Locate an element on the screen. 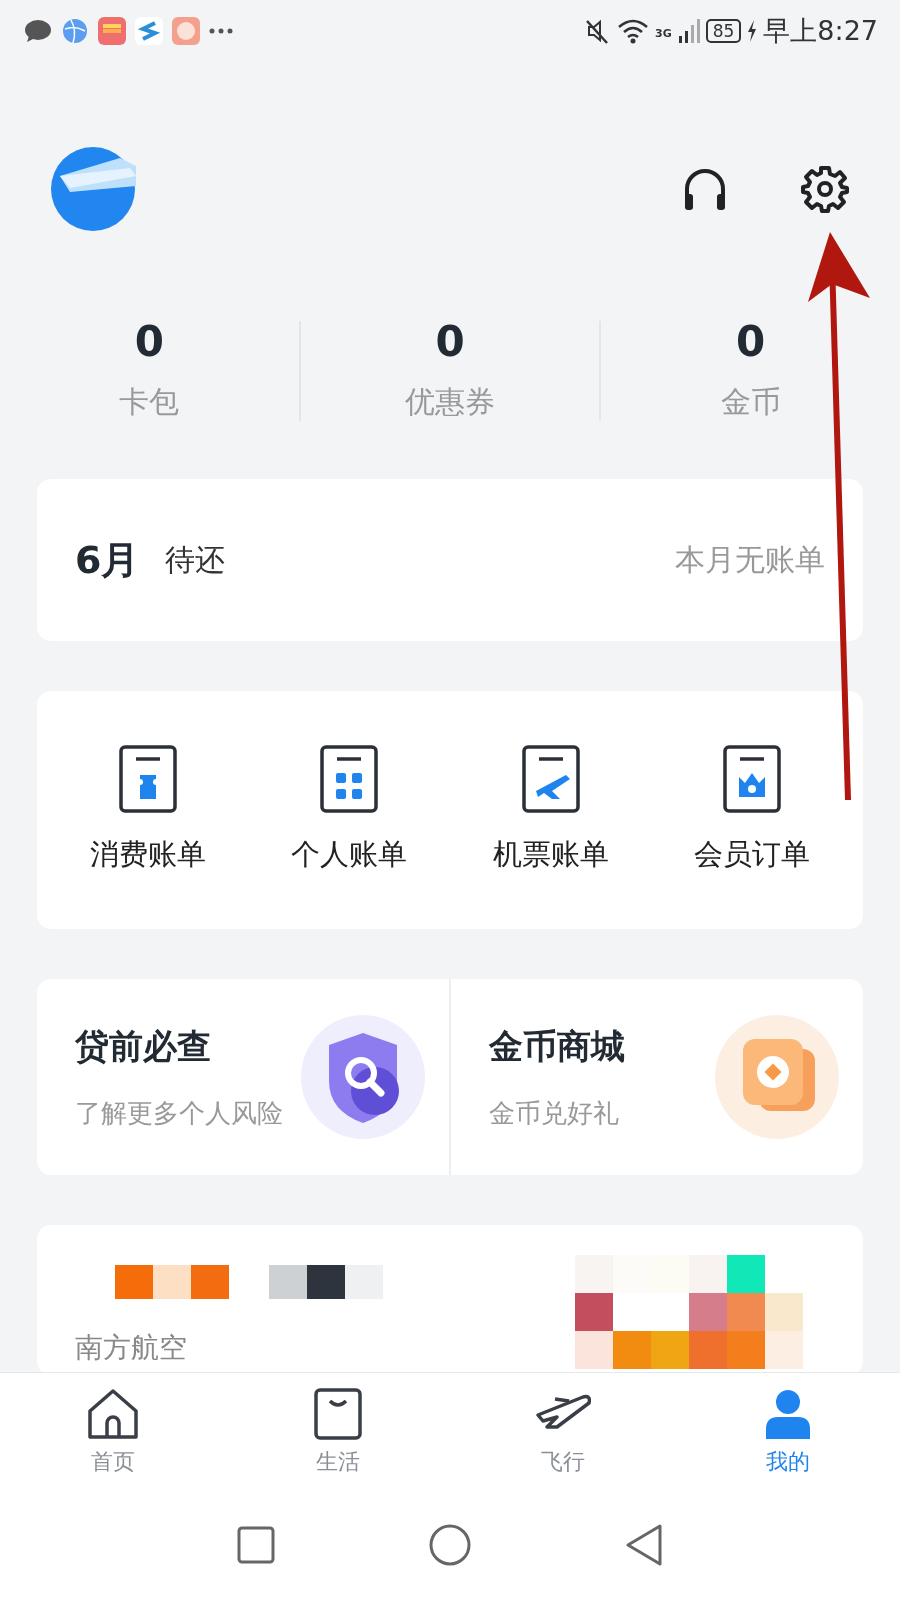 The width and height of the screenshot is (900, 1600). more-icon is located at coordinates (221, 31).